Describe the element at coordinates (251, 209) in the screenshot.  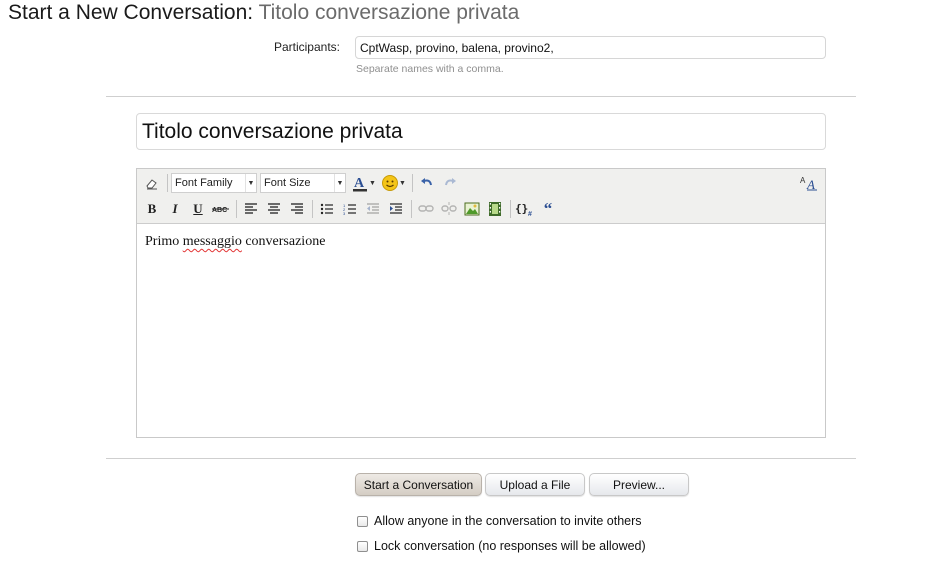
I see `align-left-icon` at that location.